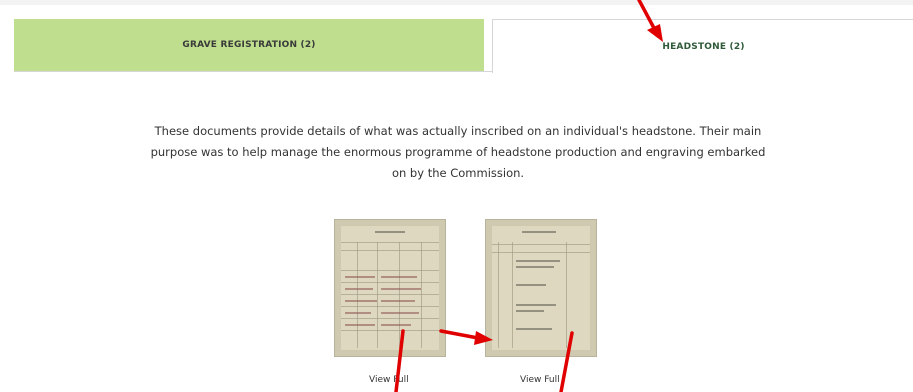 This screenshot has height=392, width=913. Describe the element at coordinates (540, 380) in the screenshot. I see `view-full-link-2: View Full` at that location.